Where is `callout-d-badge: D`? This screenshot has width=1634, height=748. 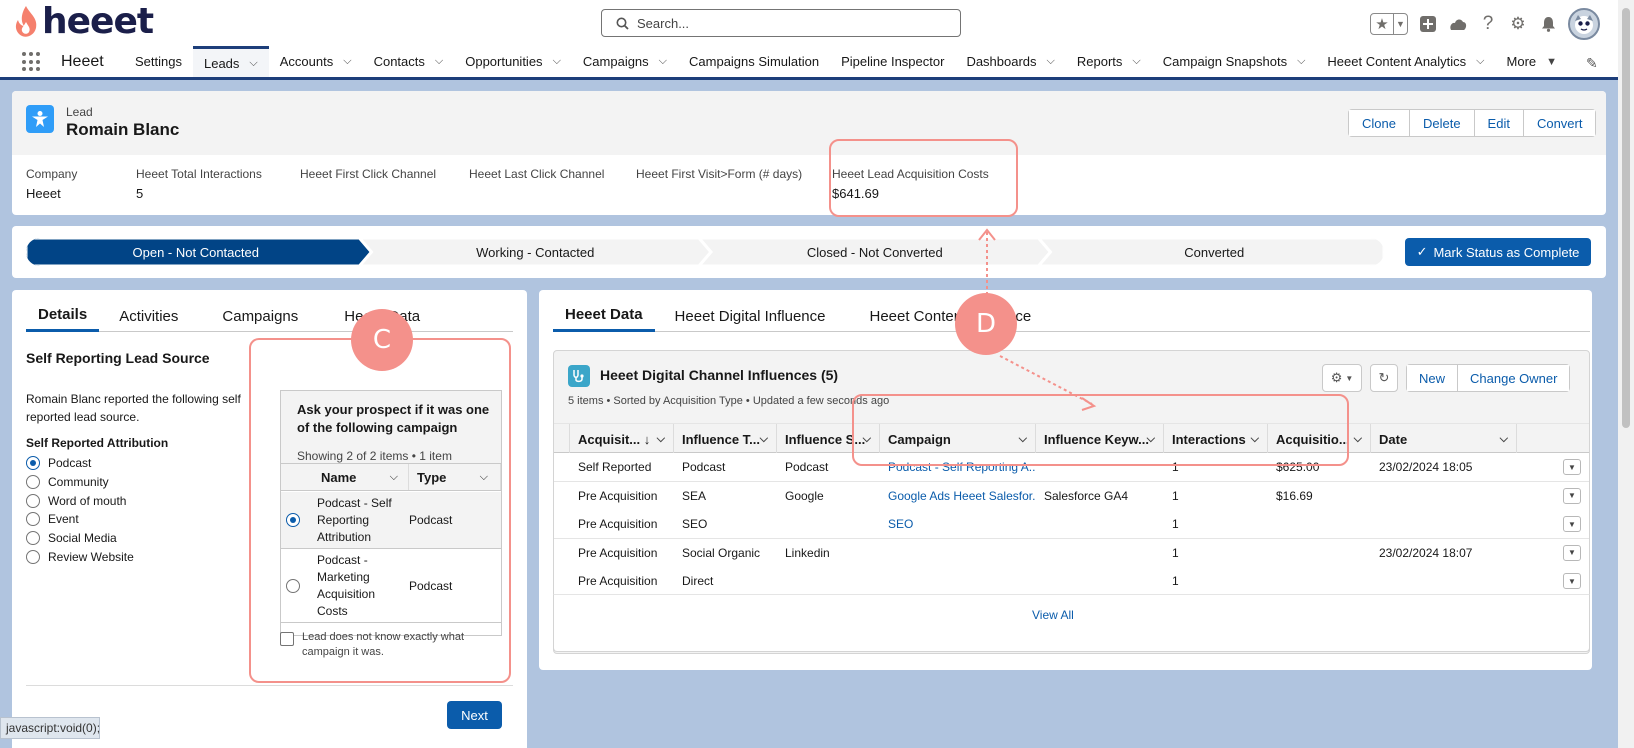
callout-d-badge: D is located at coordinates (986, 324).